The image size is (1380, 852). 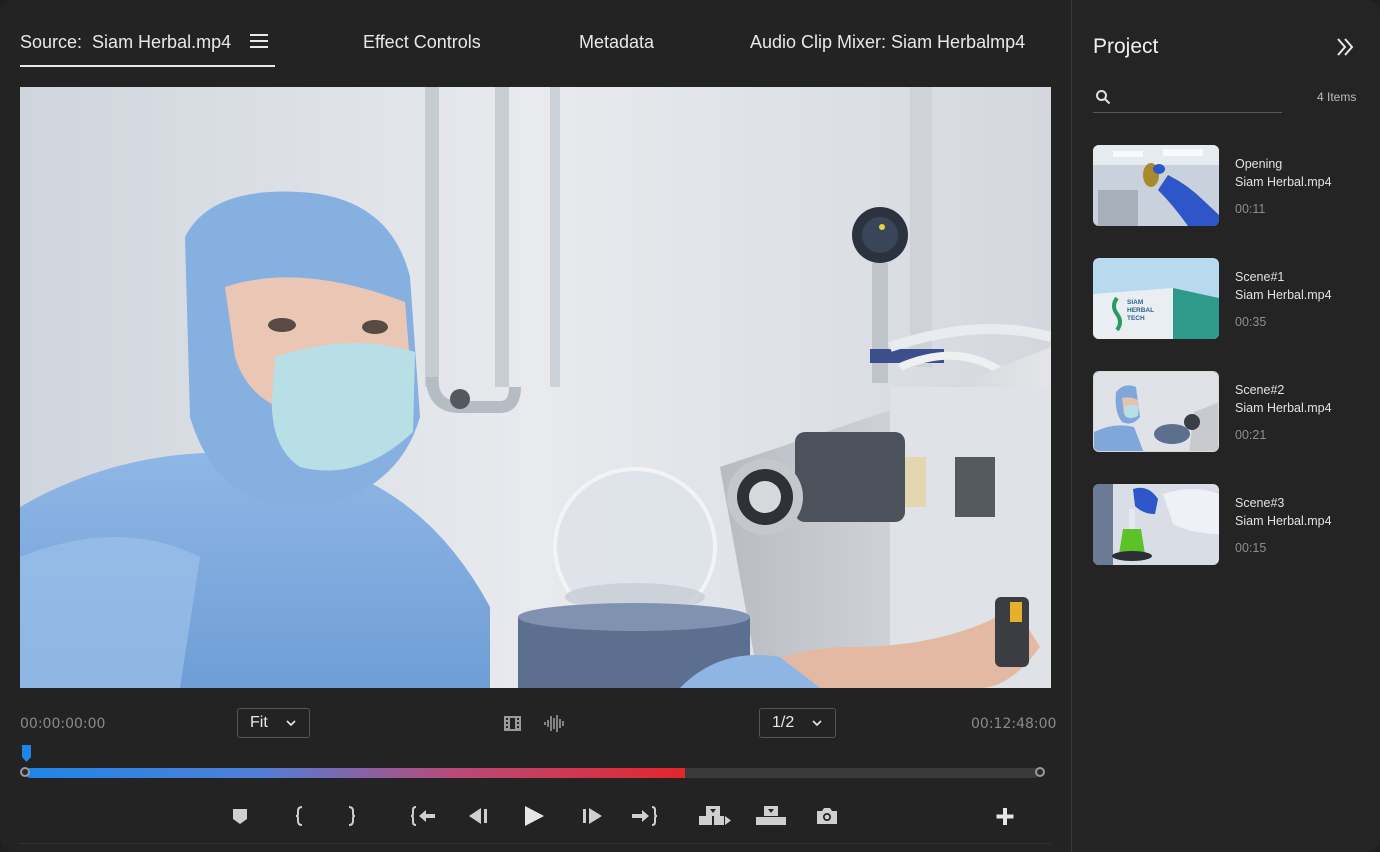 What do you see at coordinates (1014, 724) in the screenshot?
I see `timecode-duration: 00:12:48:00` at bounding box center [1014, 724].